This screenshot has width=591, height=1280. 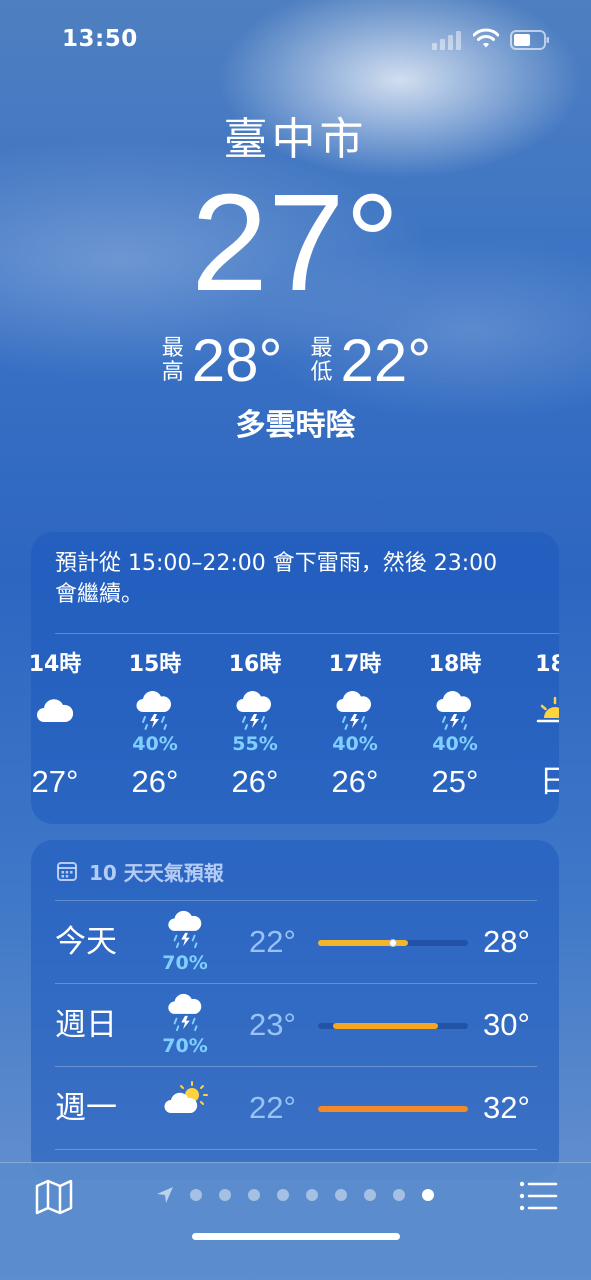 I want to click on cloud-icon, so click(x=55, y=710).